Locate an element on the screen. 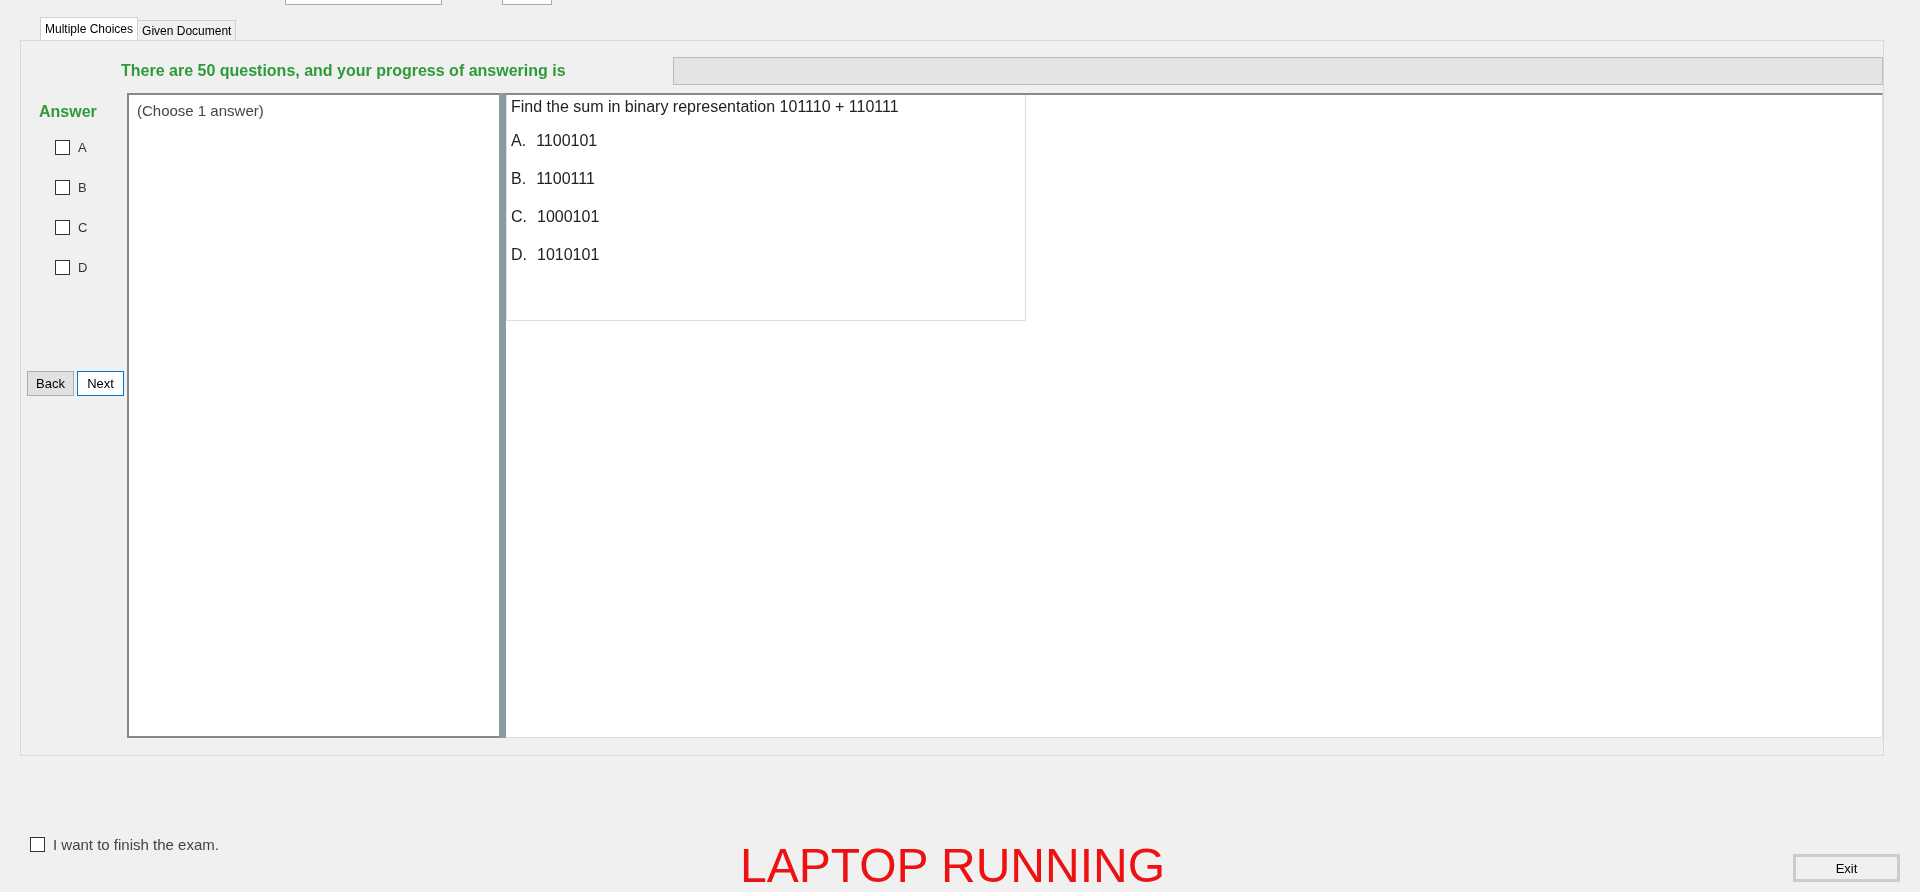 The image size is (1920, 892). option-label: C is located at coordinates (83, 227).